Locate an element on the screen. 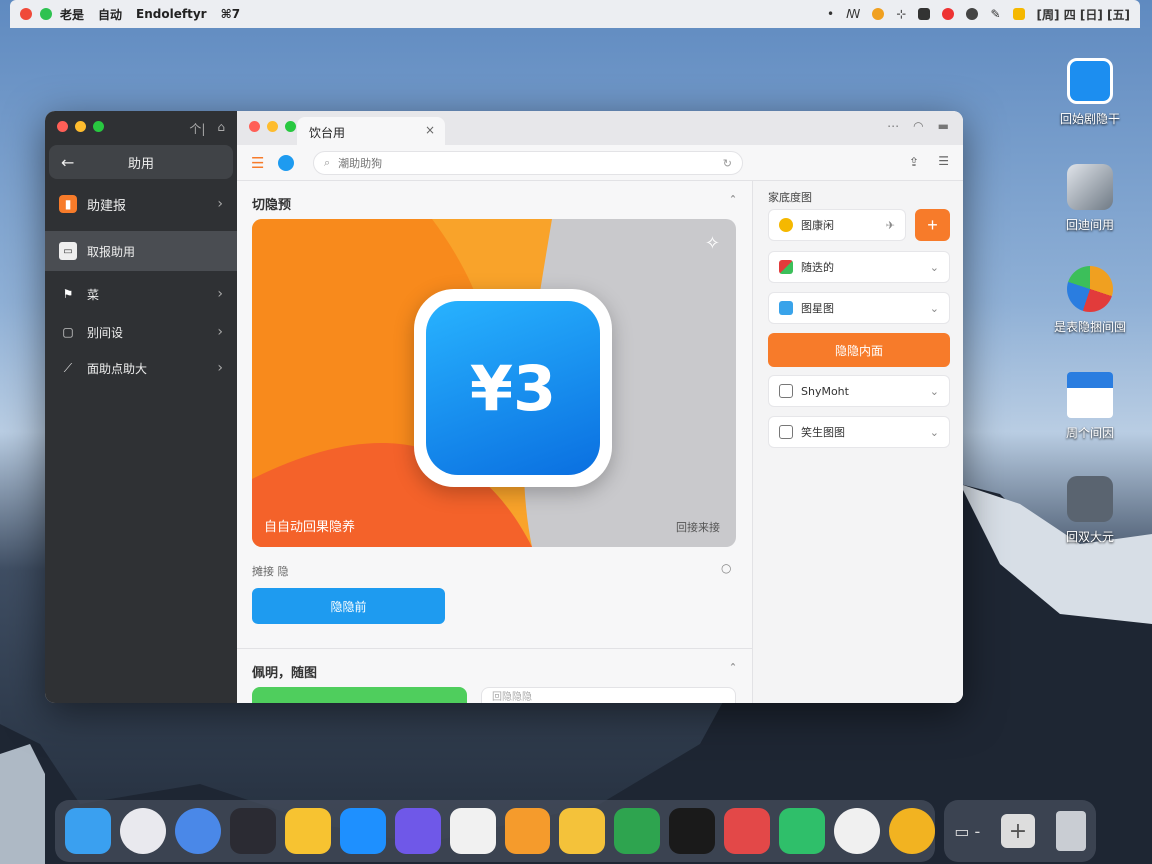  search-input is located at coordinates (530, 163).